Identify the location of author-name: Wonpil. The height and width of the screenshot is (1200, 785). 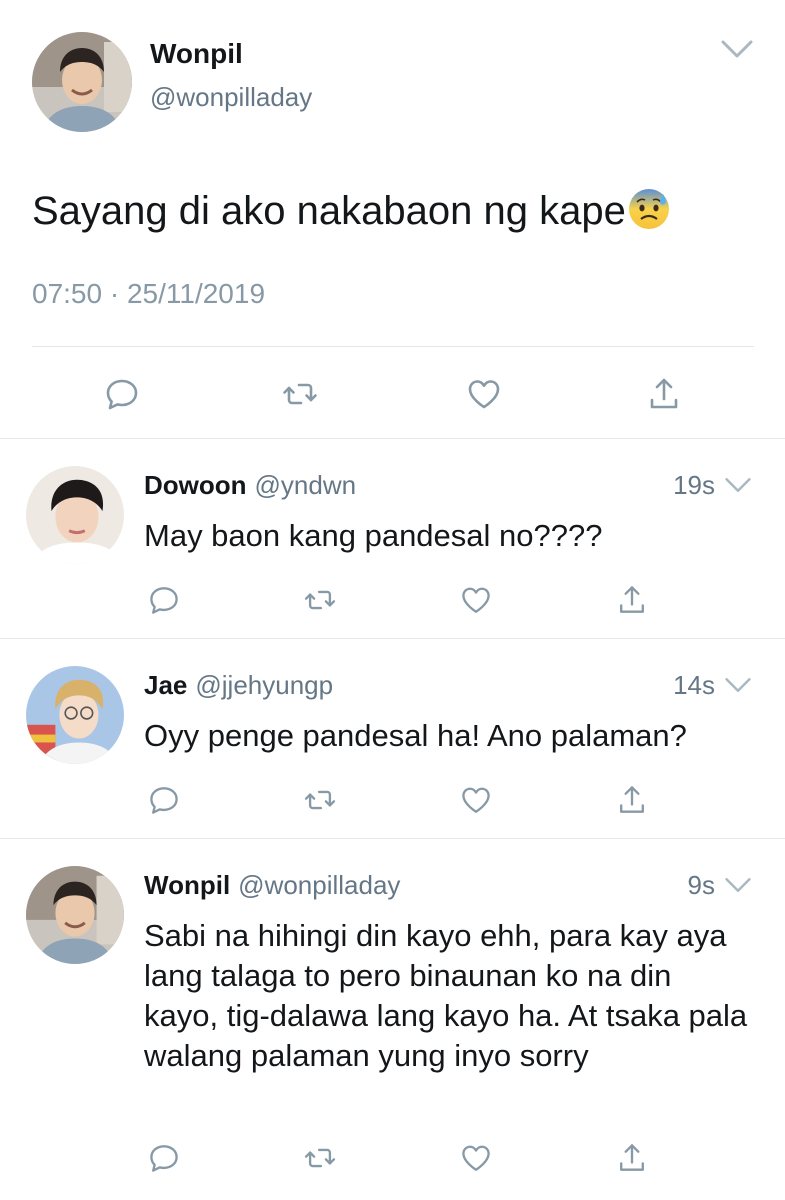
(196, 54).